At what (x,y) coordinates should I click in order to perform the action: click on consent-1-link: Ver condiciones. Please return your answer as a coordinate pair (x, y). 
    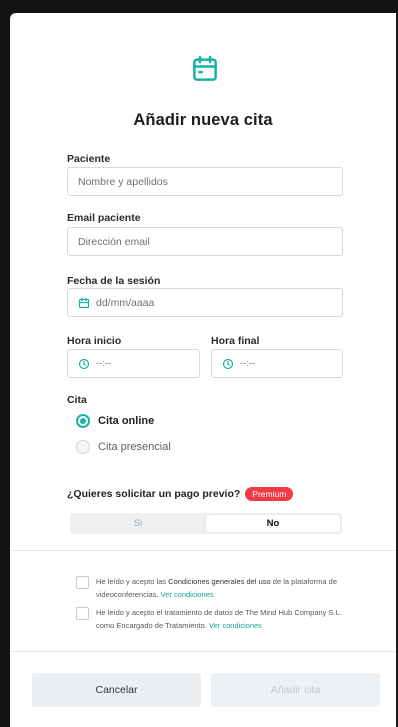
    Looking at the image, I should click on (187, 594).